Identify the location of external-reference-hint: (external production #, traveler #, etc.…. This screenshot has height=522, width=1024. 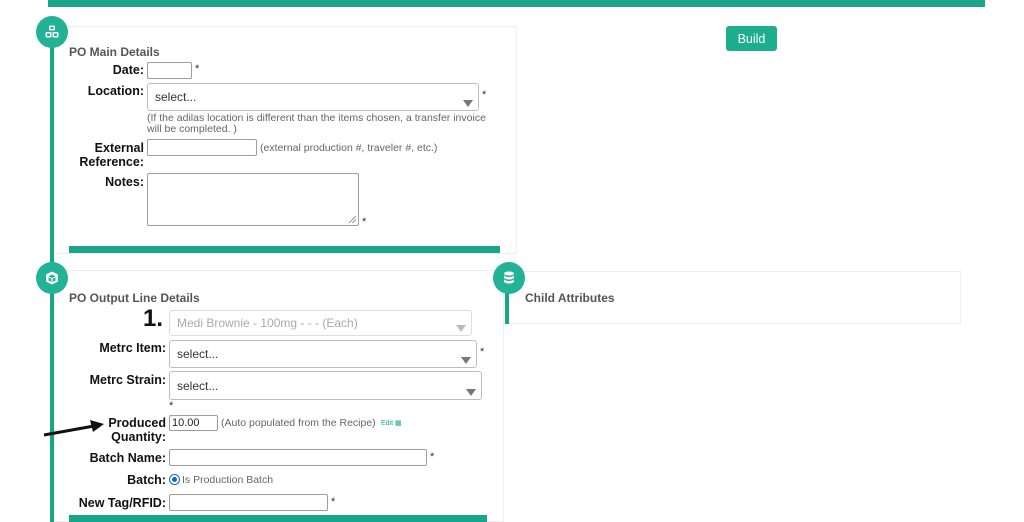
(349, 148).